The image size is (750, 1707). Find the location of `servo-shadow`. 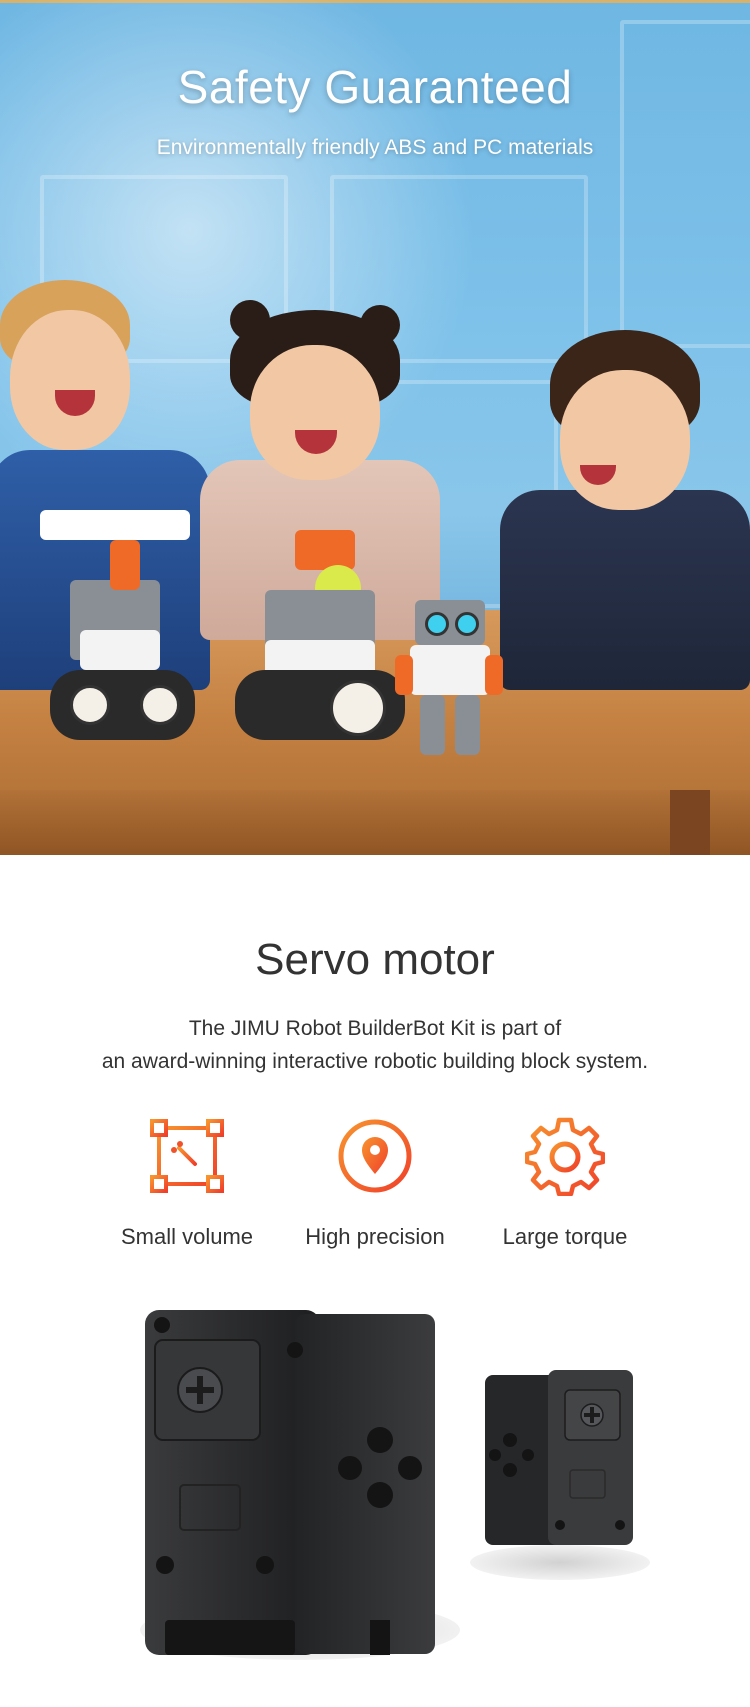

servo-shadow is located at coordinates (560, 1562).